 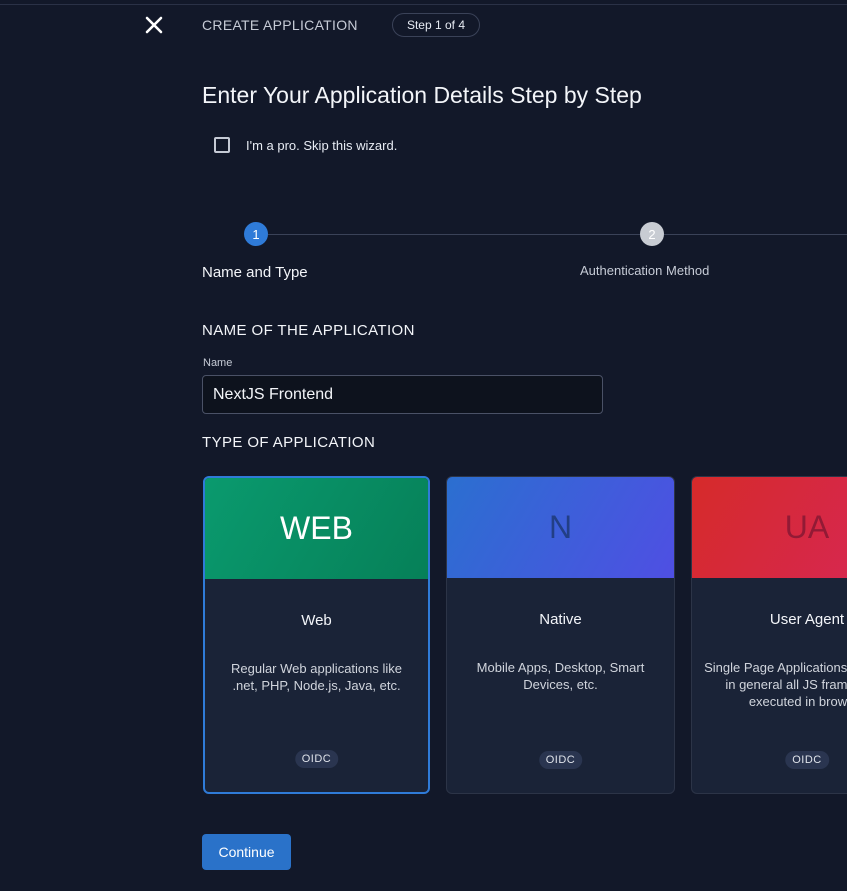 I want to click on card-ua-title: User Agent, so click(x=807, y=619).